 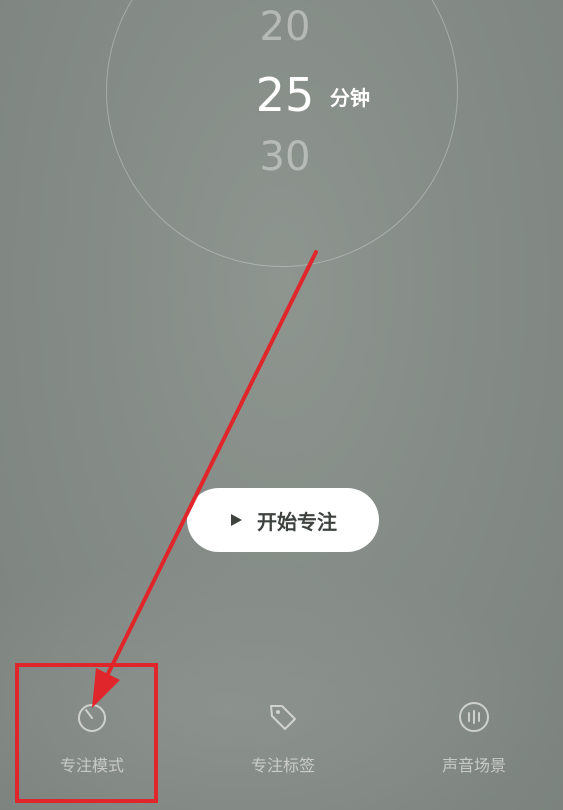 I want to click on timer-prev-value: 20, so click(x=285, y=27).